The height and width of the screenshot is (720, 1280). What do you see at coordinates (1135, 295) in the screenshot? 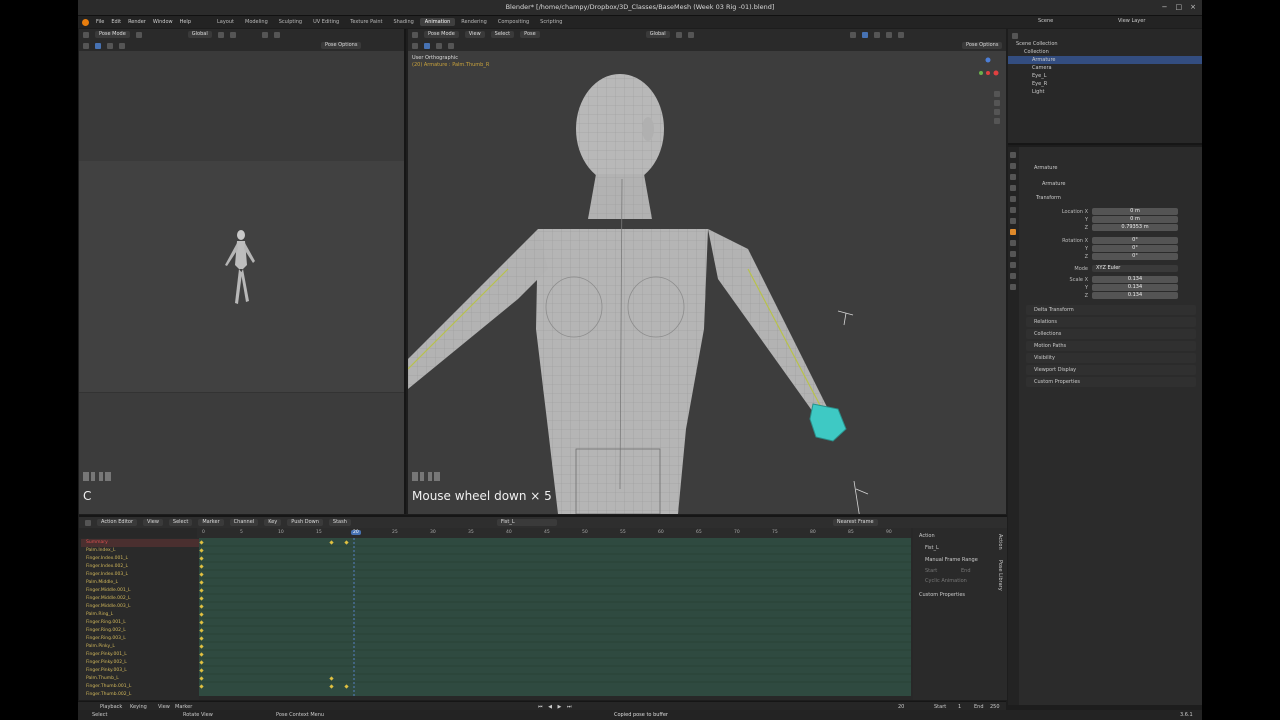
I see `scale-z-field: 0.134` at bounding box center [1135, 295].